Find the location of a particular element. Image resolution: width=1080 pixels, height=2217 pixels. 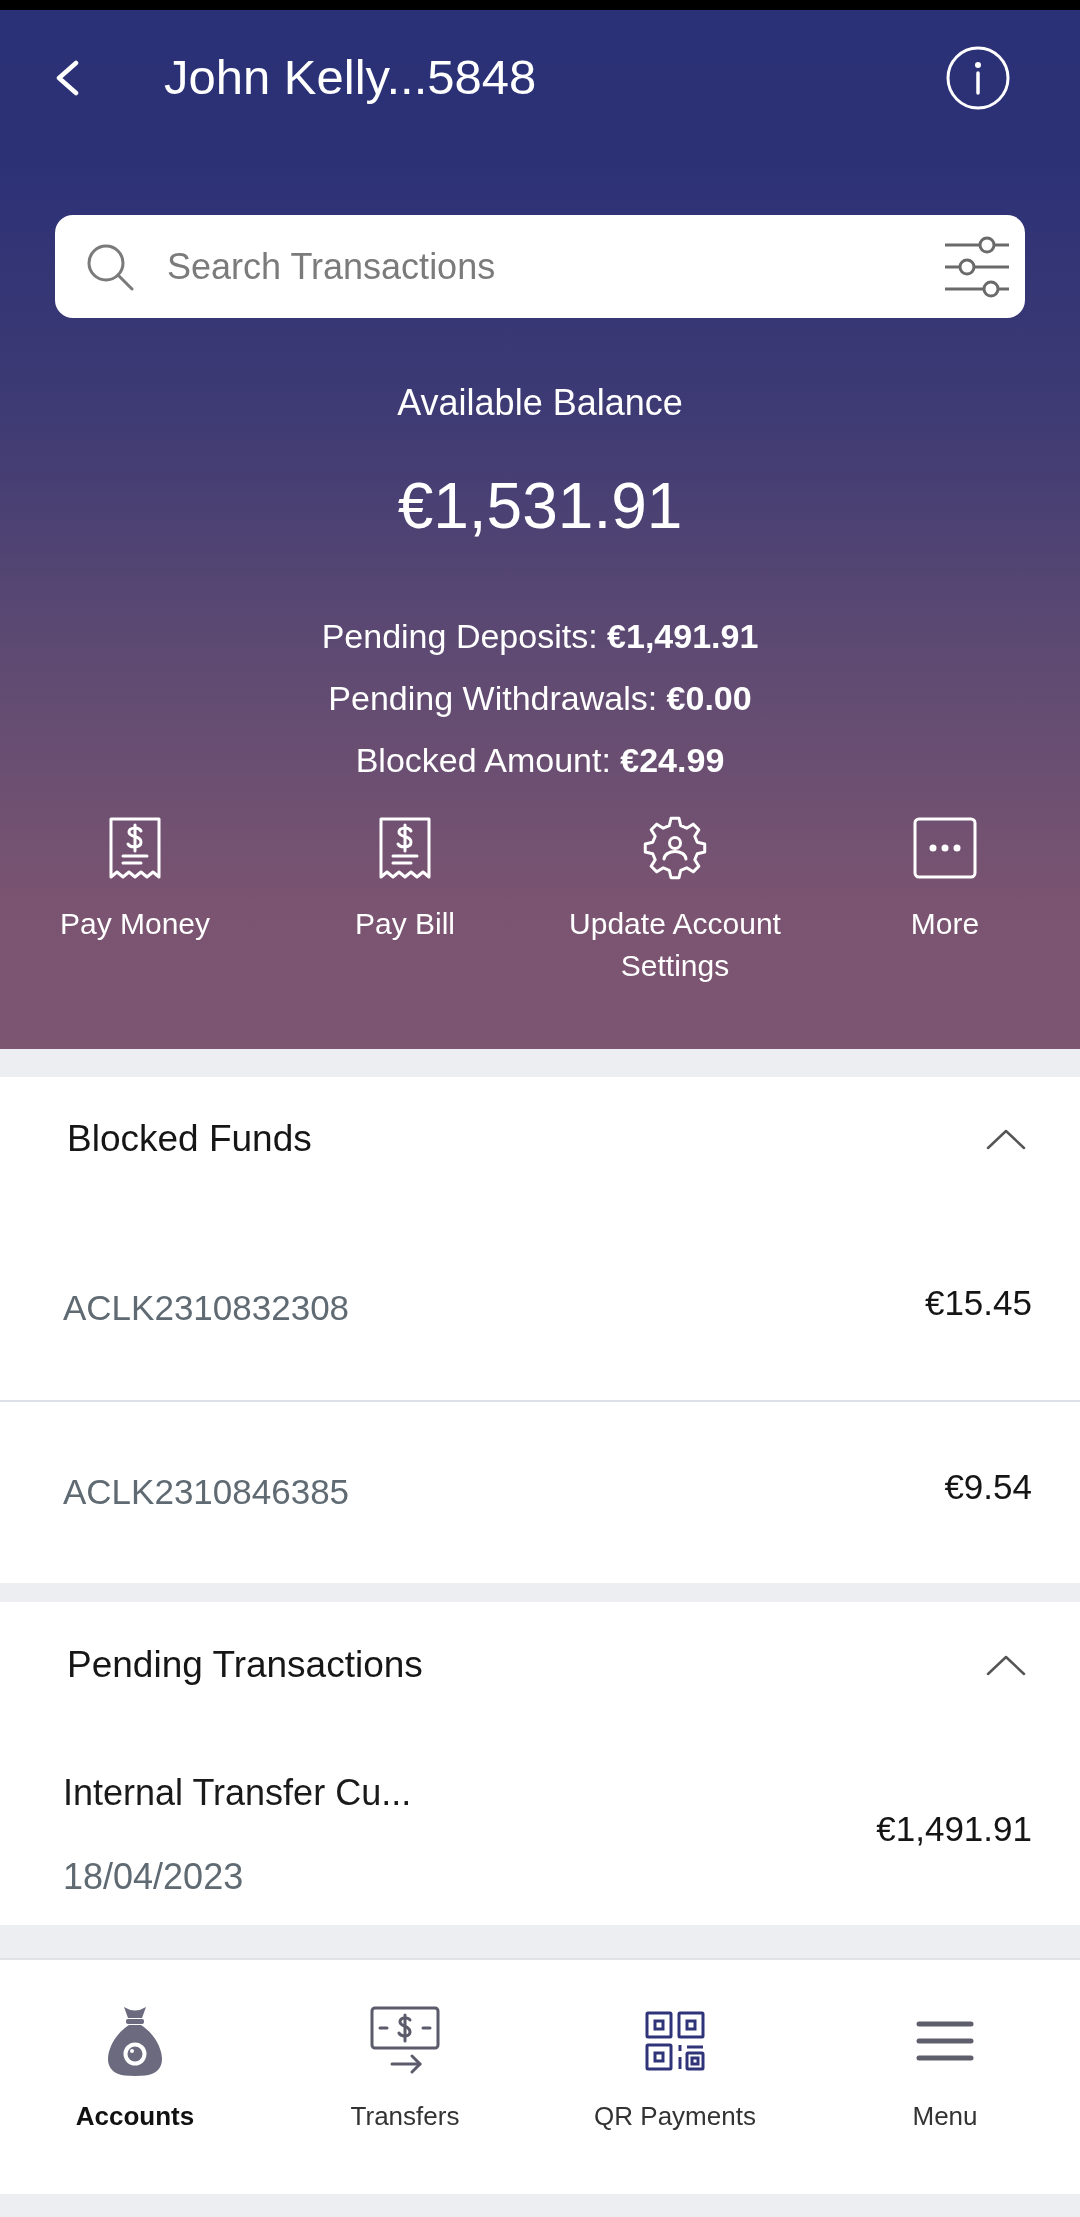

balance-label: Available Balance is located at coordinates (540, 403).